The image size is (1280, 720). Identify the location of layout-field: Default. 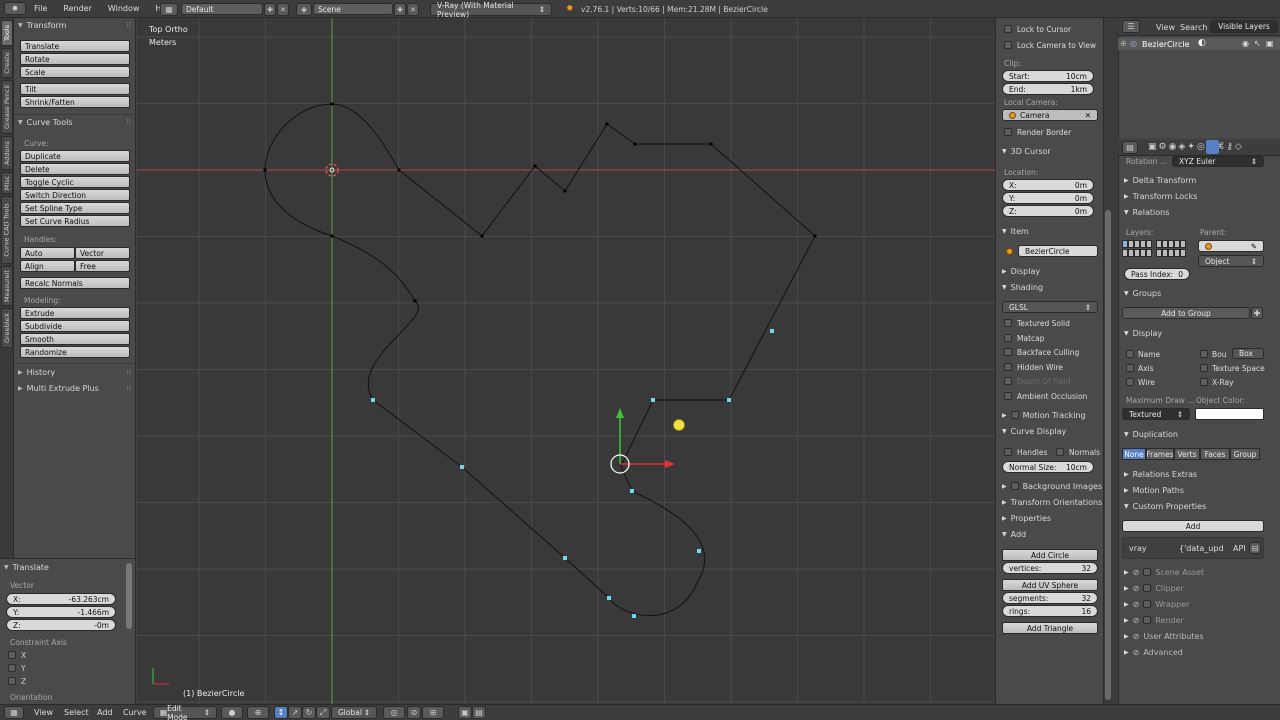
(222, 9).